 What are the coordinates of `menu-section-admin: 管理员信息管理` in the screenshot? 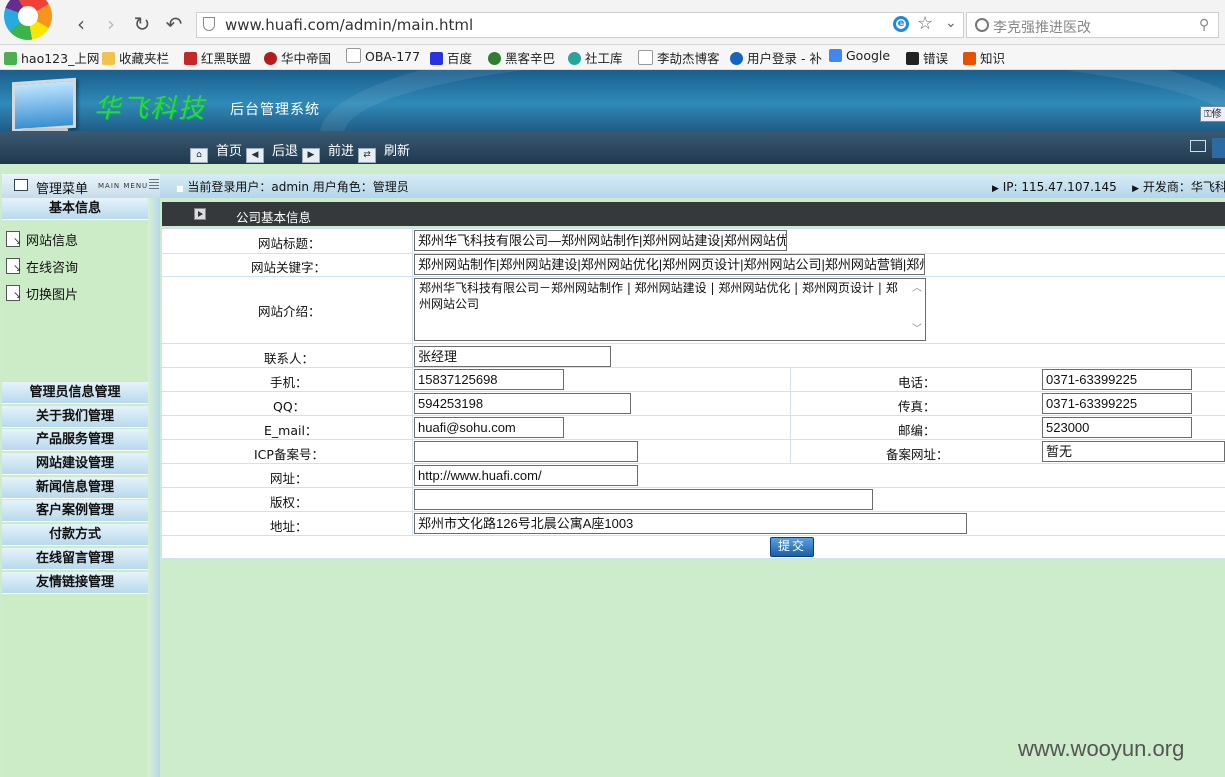 It's located at (75, 393).